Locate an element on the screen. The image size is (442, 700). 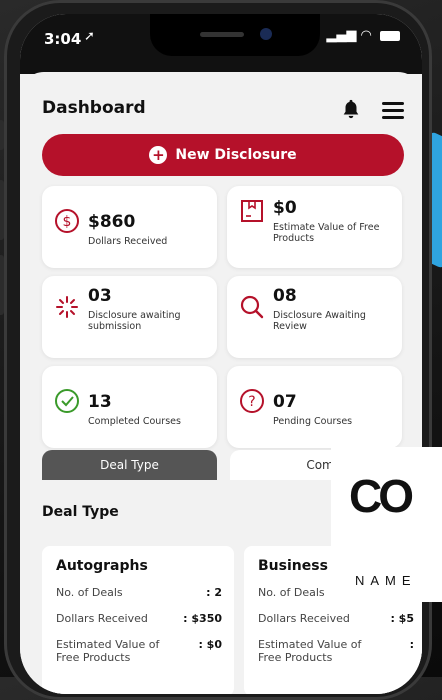
stat-card-pending-courses: ? 07 Pending Courses is located at coordinates (314, 407).